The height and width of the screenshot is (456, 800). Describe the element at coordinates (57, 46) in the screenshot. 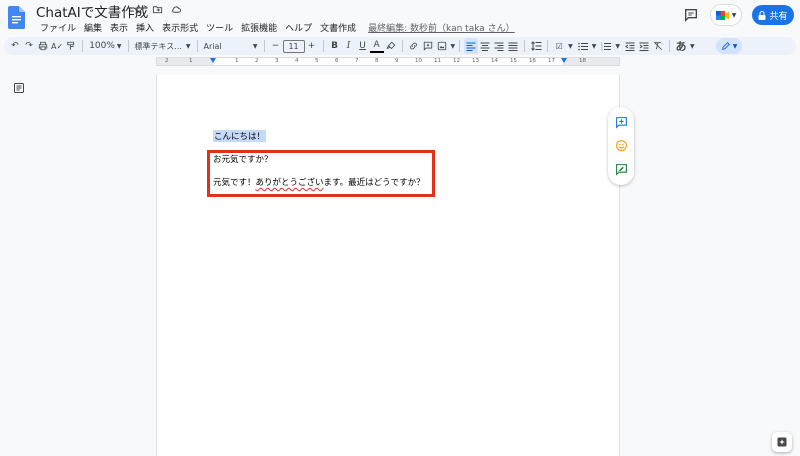

I see `spellcheck-icon: A✓` at that location.